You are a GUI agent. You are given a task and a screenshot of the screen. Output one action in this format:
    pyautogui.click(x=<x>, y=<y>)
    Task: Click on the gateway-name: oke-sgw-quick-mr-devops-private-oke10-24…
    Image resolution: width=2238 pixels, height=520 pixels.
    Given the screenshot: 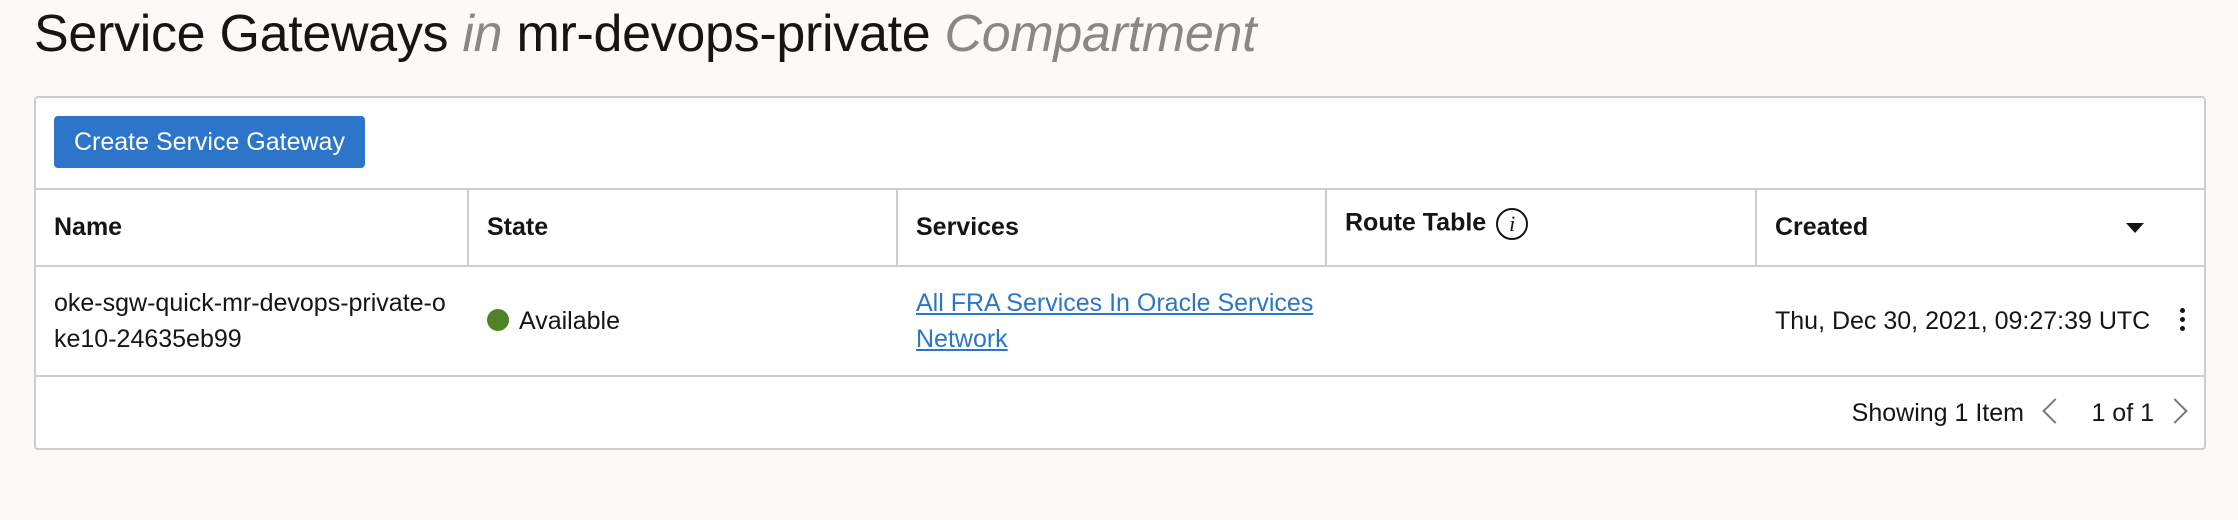 What is the action you would take?
    pyautogui.click(x=250, y=321)
    